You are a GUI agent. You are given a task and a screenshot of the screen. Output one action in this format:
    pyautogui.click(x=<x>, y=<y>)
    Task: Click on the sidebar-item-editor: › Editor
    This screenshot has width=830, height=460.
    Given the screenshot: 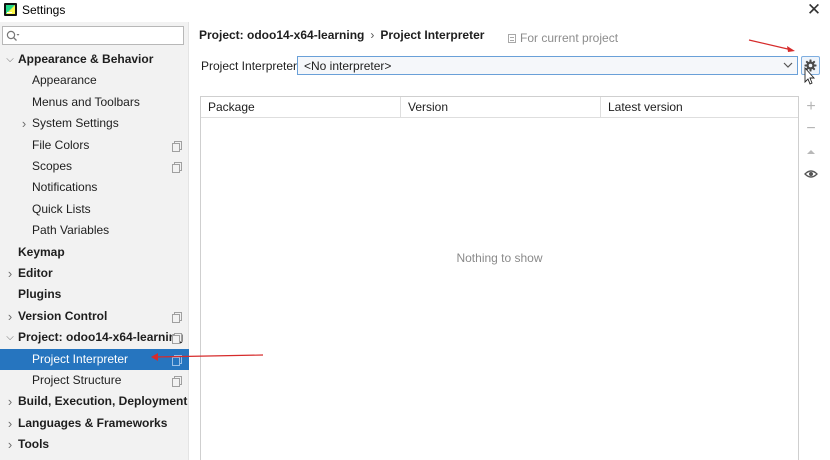 What is the action you would take?
    pyautogui.click(x=94, y=273)
    